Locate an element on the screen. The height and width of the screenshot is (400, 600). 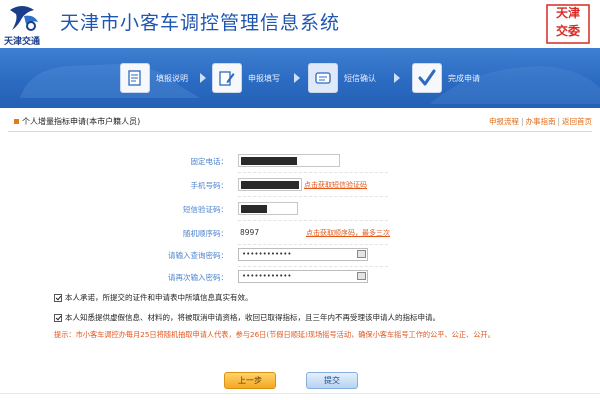
previous-step-button: 上一步 is located at coordinates (250, 380).